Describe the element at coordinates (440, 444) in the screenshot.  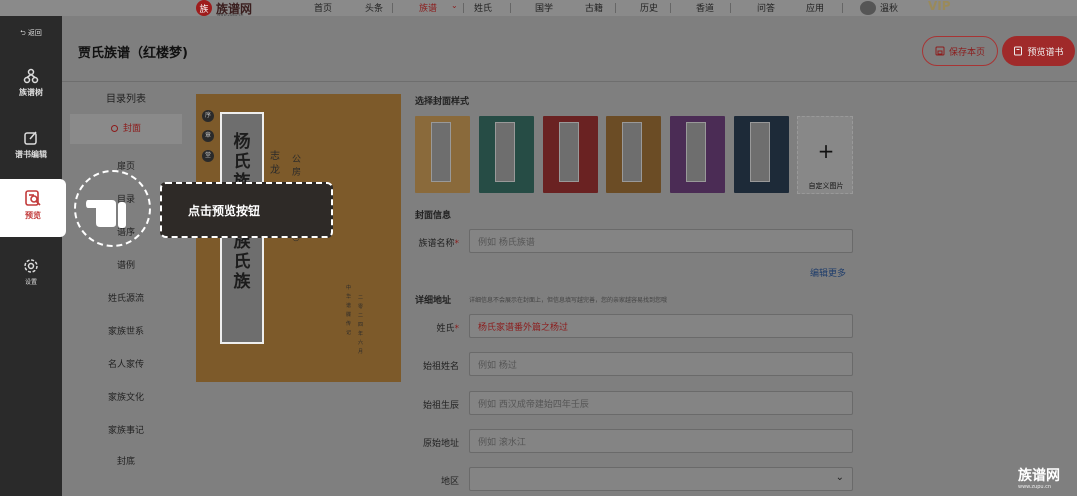
I see `origin-label: 原始地址` at that location.